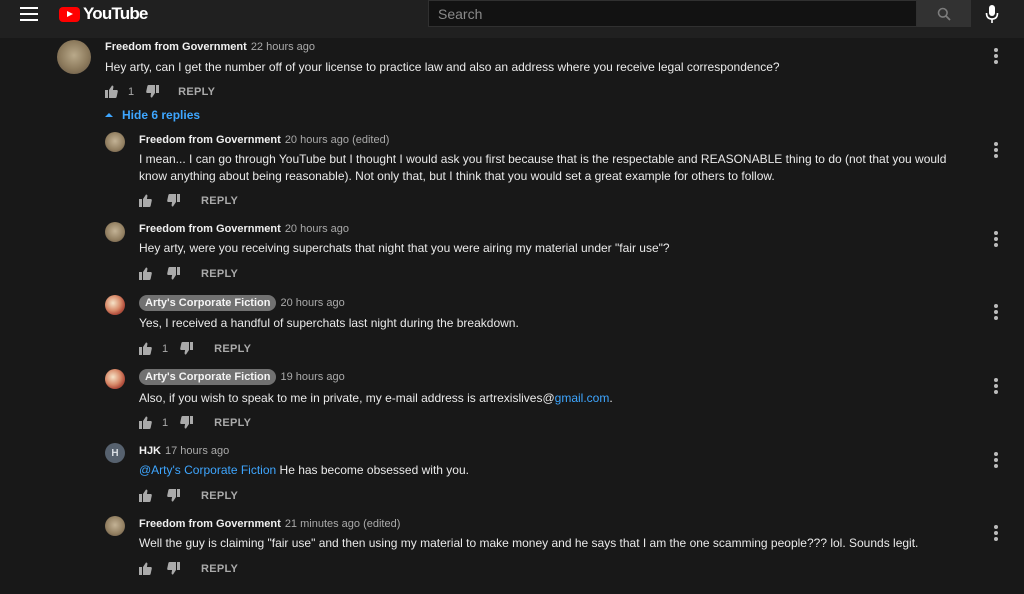  Describe the element at coordinates (197, 451) in the screenshot. I see `reply-time: 17 hours ago` at that location.